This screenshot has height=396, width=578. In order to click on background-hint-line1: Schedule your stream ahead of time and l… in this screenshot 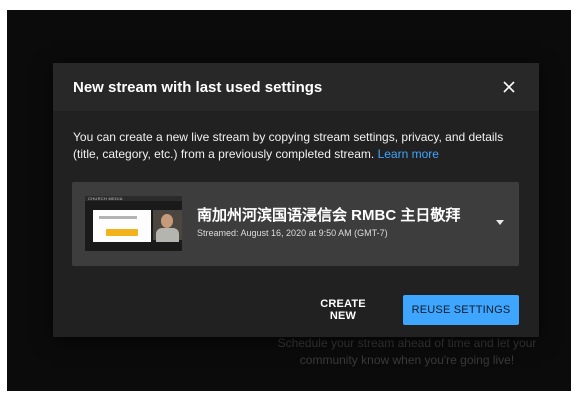, I will do `click(407, 343)`.